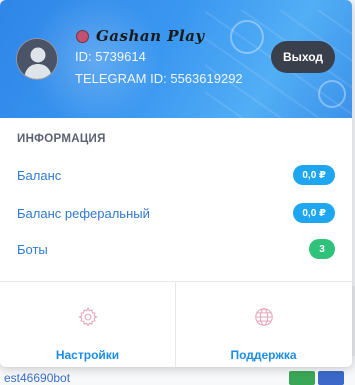 Image resolution: width=355 pixels, height=385 pixels. Describe the element at coordinates (159, 78) in the screenshot. I see `telegram-id: TELEGRAM ID: 5563619292` at that location.